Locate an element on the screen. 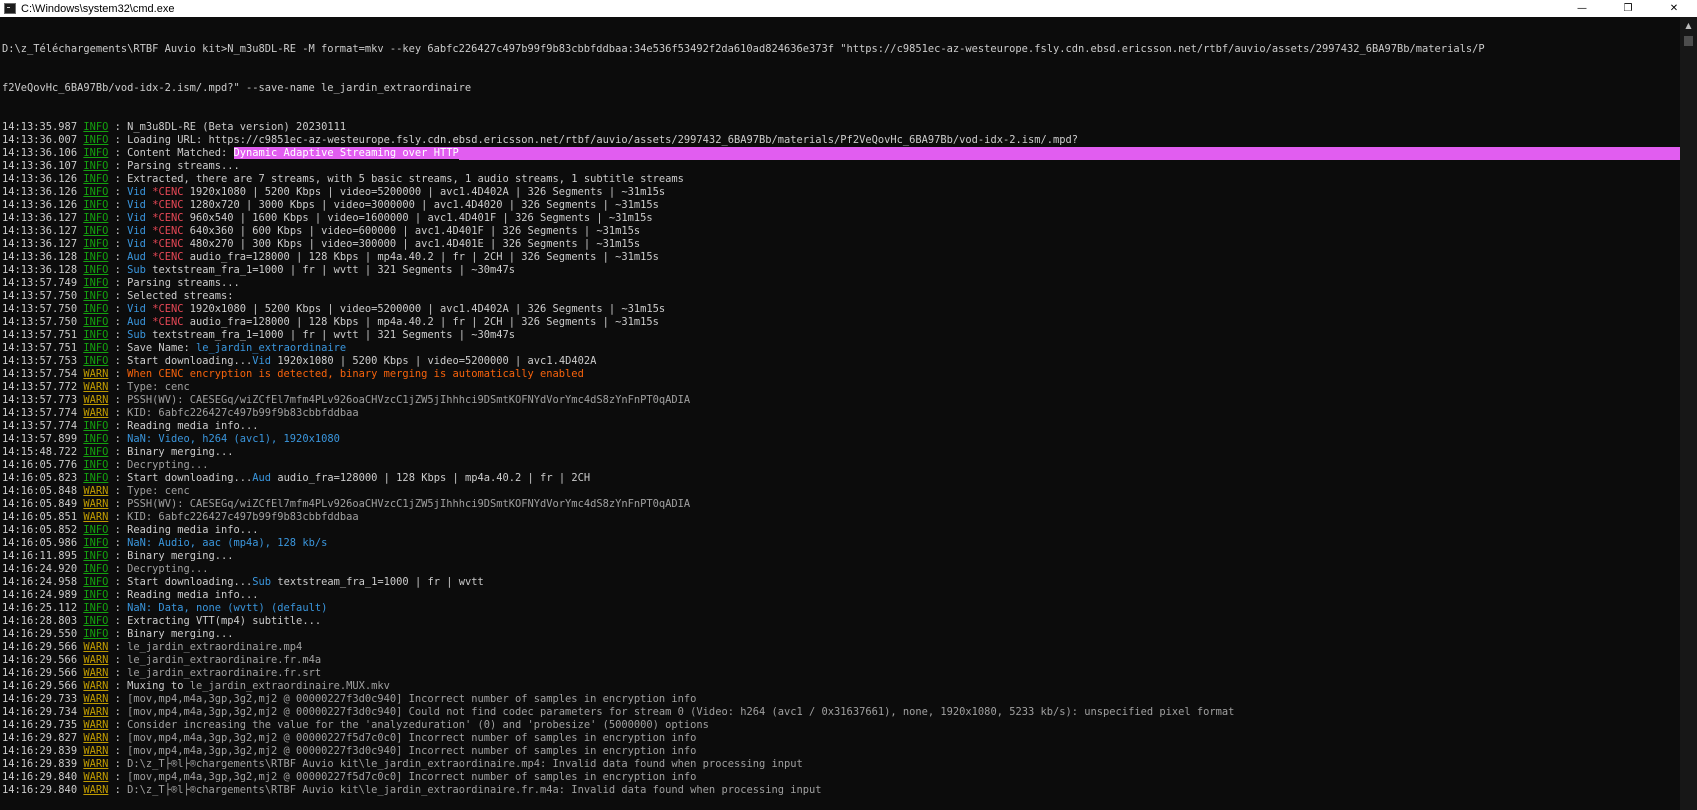  scroll-up-arrow-icon: ▲ is located at coordinates (1688, 25).